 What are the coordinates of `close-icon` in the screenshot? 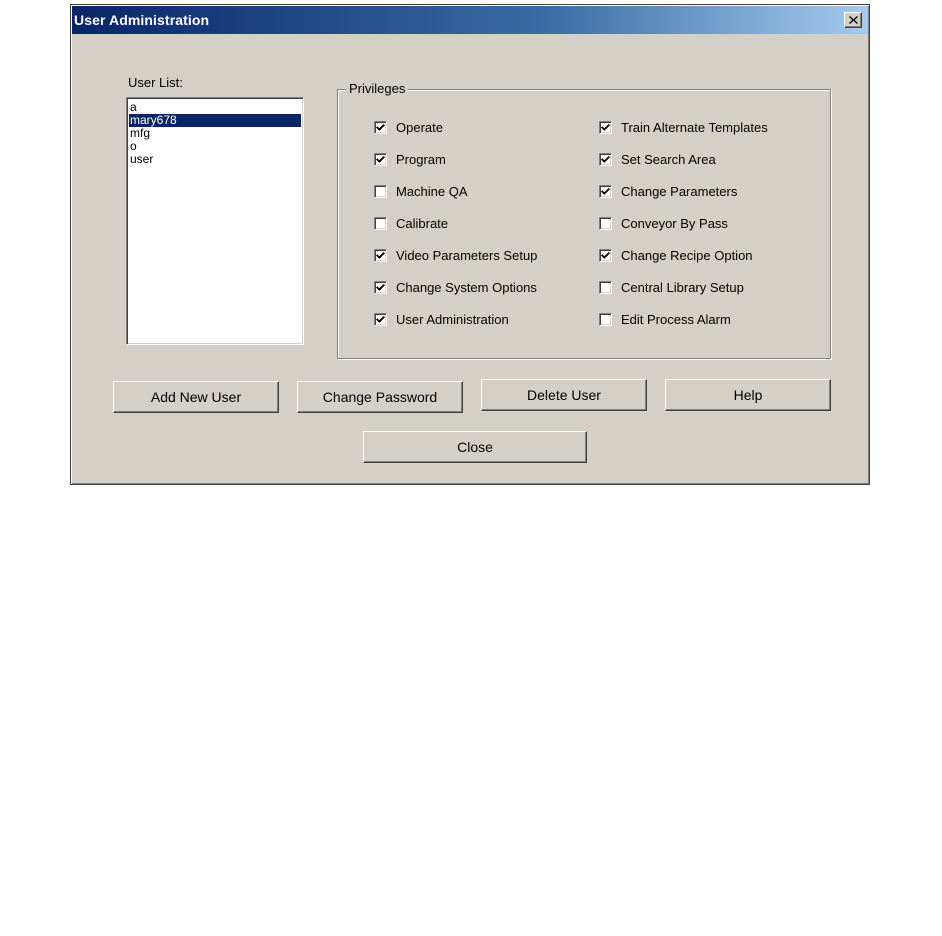 It's located at (853, 20).